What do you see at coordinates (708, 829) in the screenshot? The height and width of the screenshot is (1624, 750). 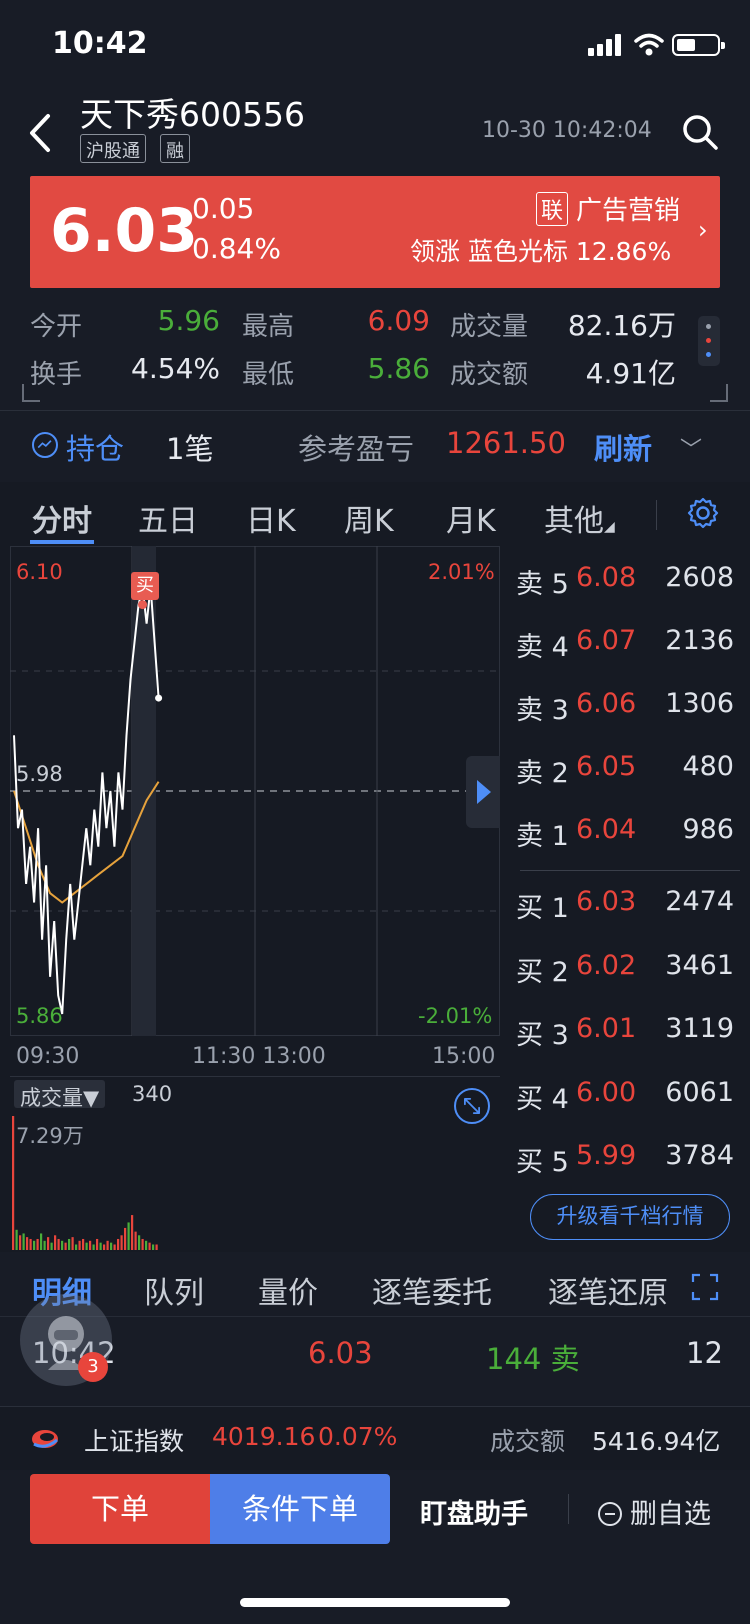 I see `ask-volume: 986` at bounding box center [708, 829].